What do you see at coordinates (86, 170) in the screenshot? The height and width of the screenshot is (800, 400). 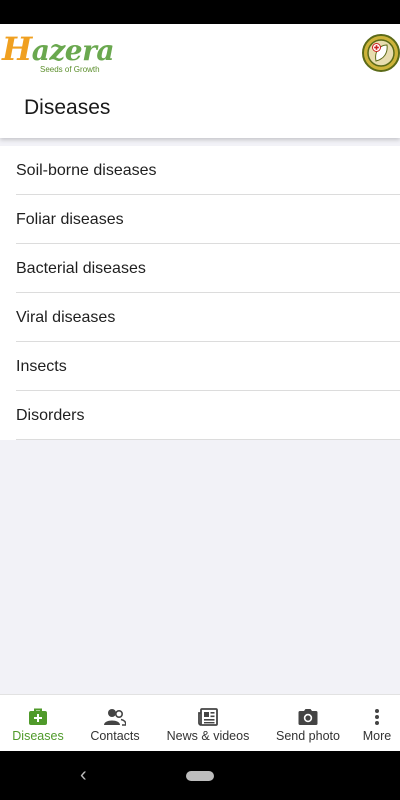 I see `list-item-label: Soil-borne diseases` at bounding box center [86, 170].